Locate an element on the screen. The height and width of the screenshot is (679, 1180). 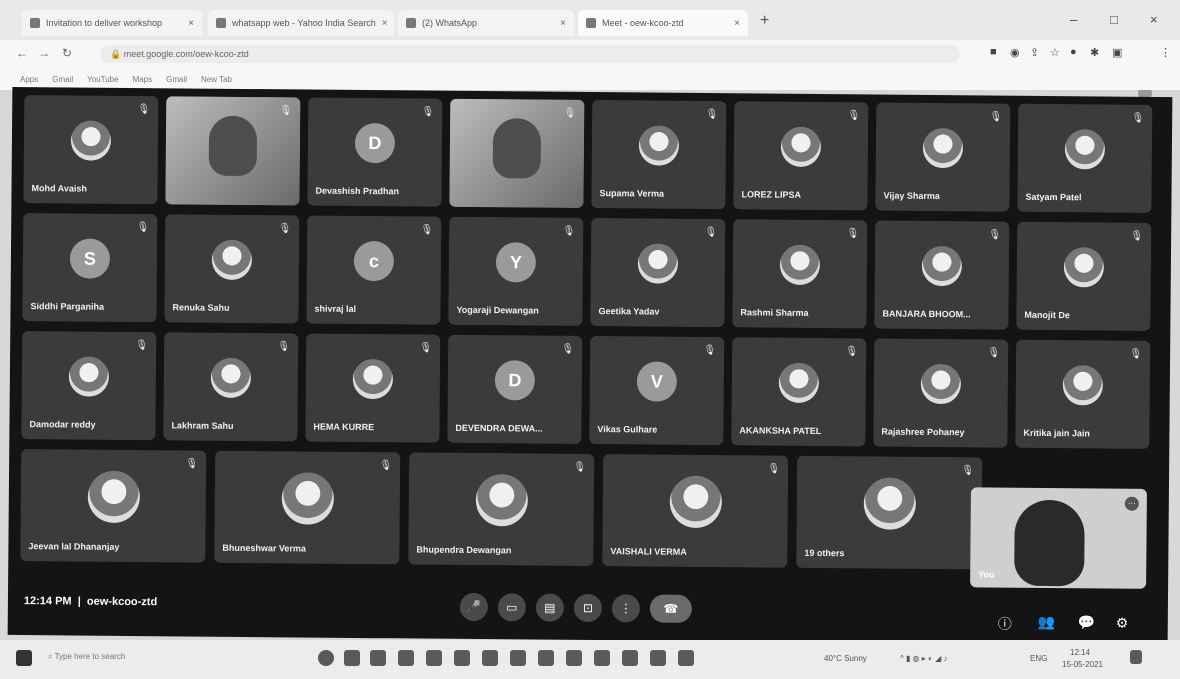
activities-icon: ⚙ is located at coordinates (1122, 623).